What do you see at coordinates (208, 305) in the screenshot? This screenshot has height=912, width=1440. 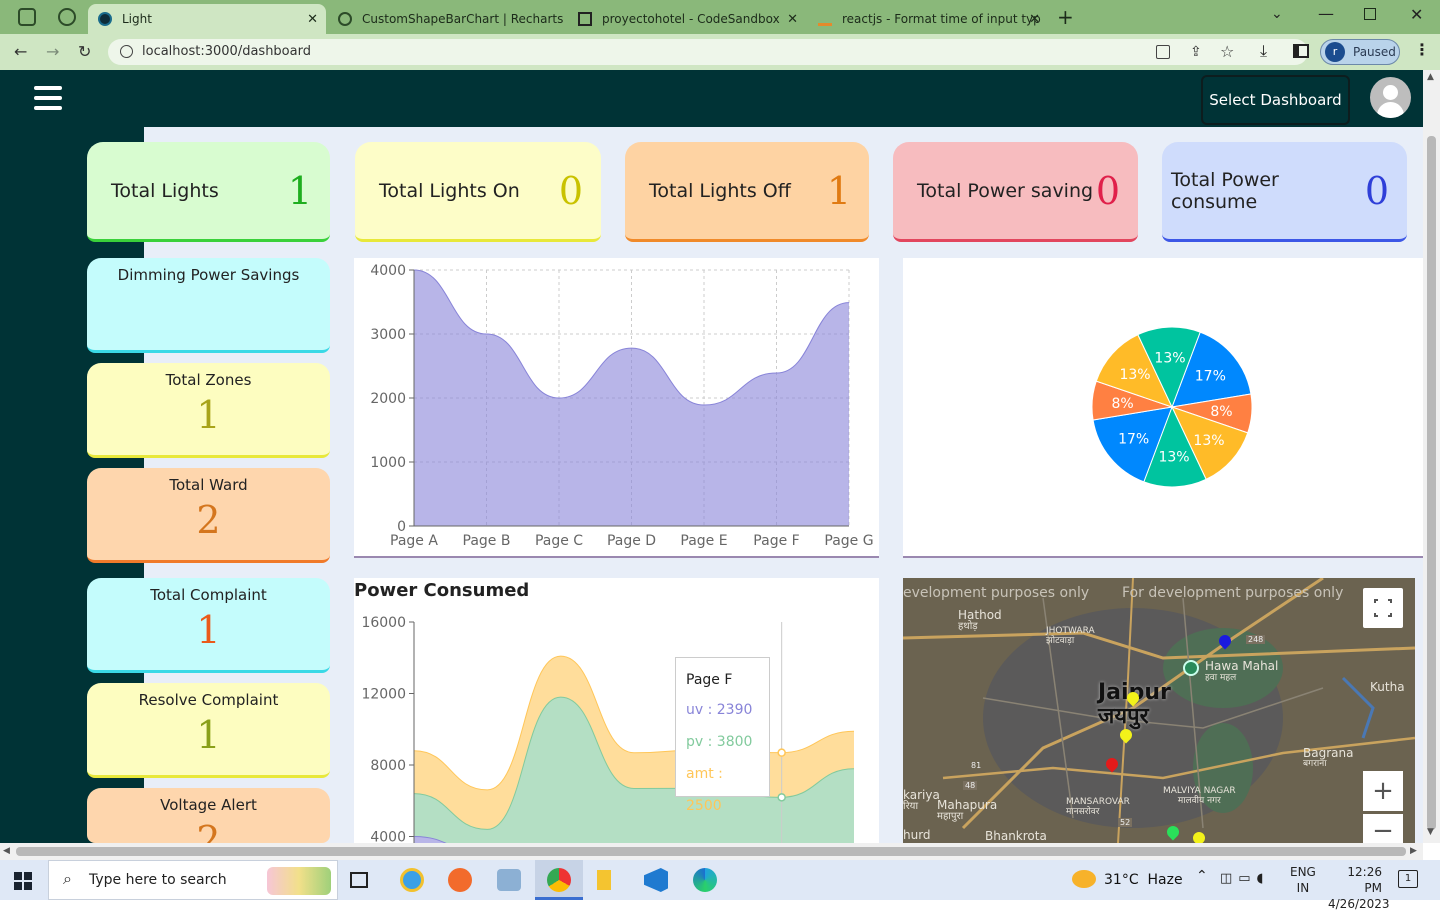 I see `side-card-dimming: Dimming Power Savings` at bounding box center [208, 305].